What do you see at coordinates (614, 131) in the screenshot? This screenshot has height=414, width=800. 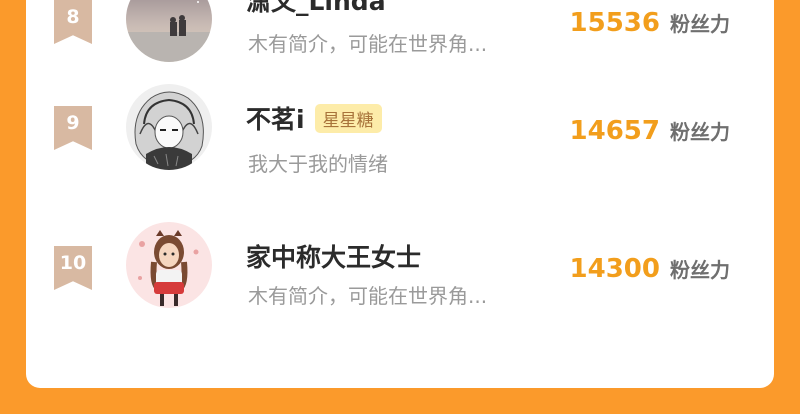 I see `fans-count: 14657` at bounding box center [614, 131].